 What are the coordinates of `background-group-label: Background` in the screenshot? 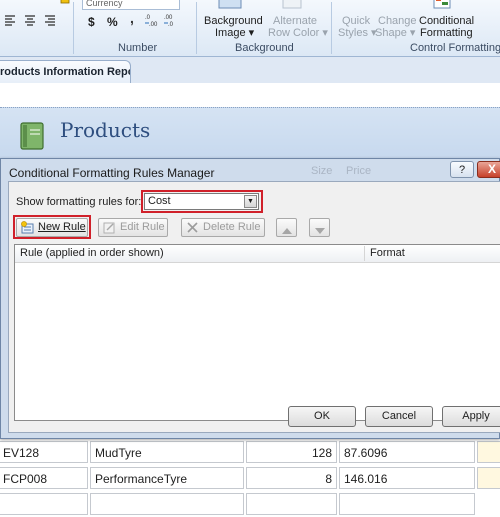 It's located at (264, 48).